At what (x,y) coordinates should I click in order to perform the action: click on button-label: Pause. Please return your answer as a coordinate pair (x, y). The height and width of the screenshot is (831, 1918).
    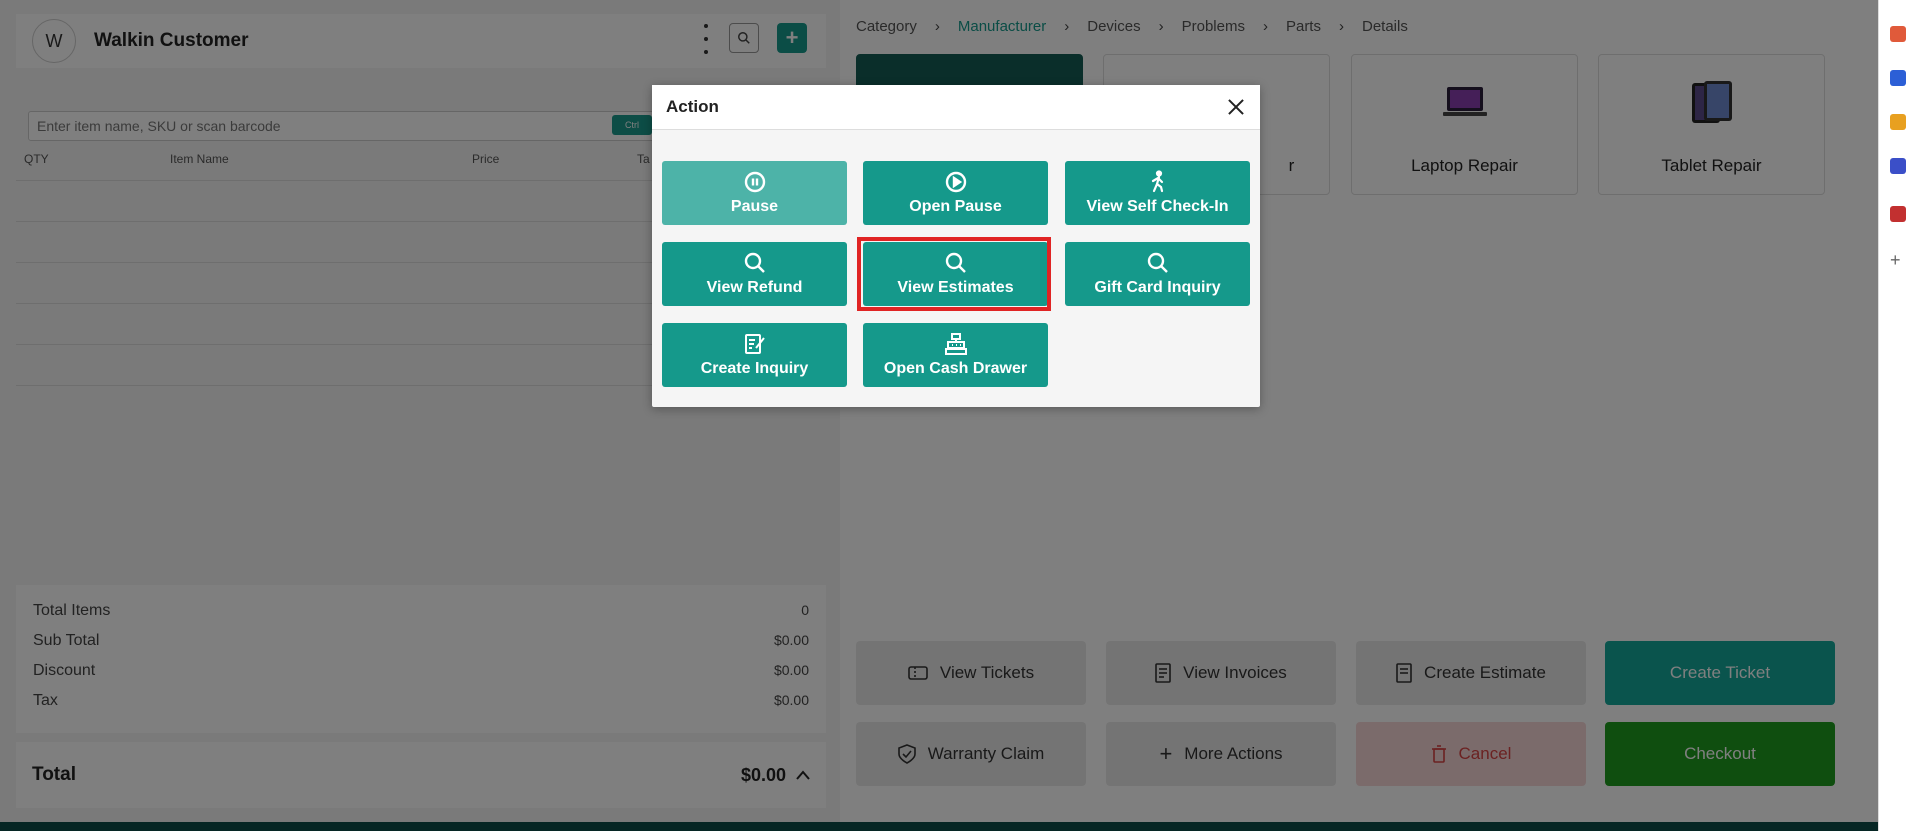
    Looking at the image, I should click on (754, 206).